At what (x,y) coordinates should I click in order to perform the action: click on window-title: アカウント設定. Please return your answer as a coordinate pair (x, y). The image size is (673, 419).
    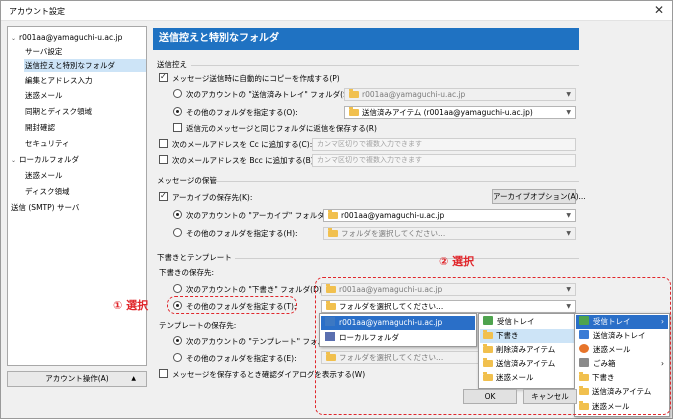
    Looking at the image, I should click on (37, 11).